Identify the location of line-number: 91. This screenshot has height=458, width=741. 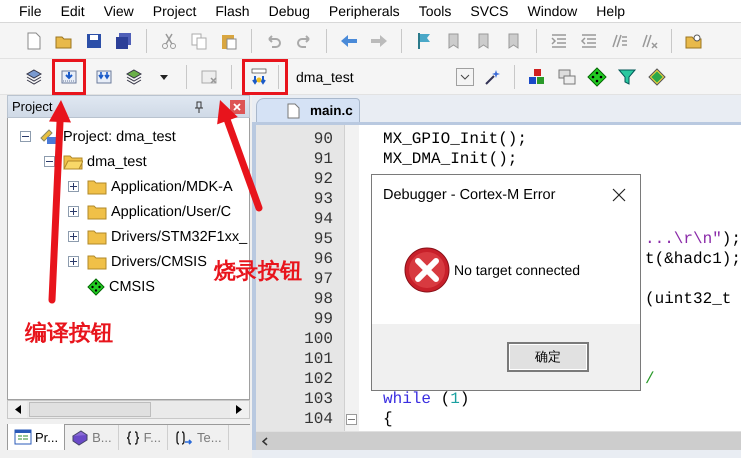
(323, 159).